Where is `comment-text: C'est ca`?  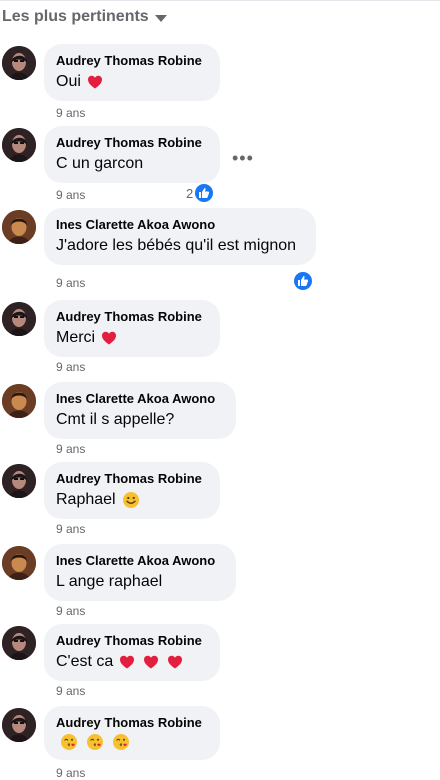
comment-text: C'est ca is located at coordinates (132, 661).